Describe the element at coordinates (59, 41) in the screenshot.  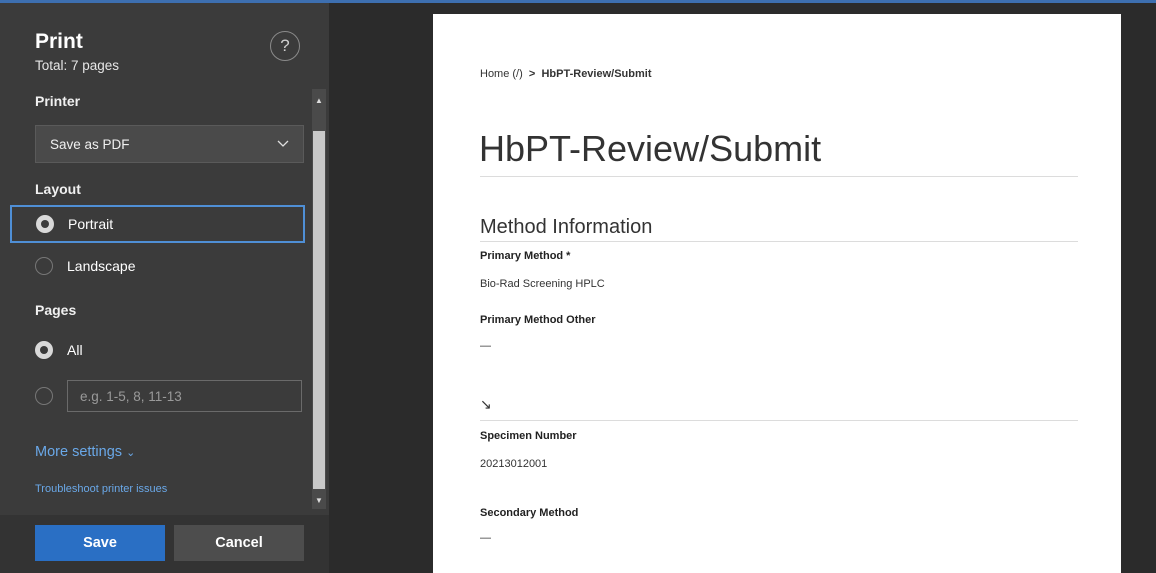
I see `print-title: Print` at that location.